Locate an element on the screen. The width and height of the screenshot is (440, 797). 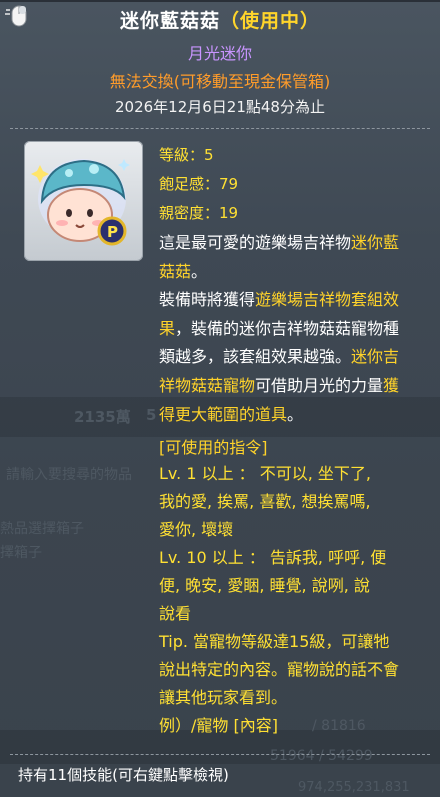
description-line: 得更大範圍的道具。 is located at coordinates (299, 415).